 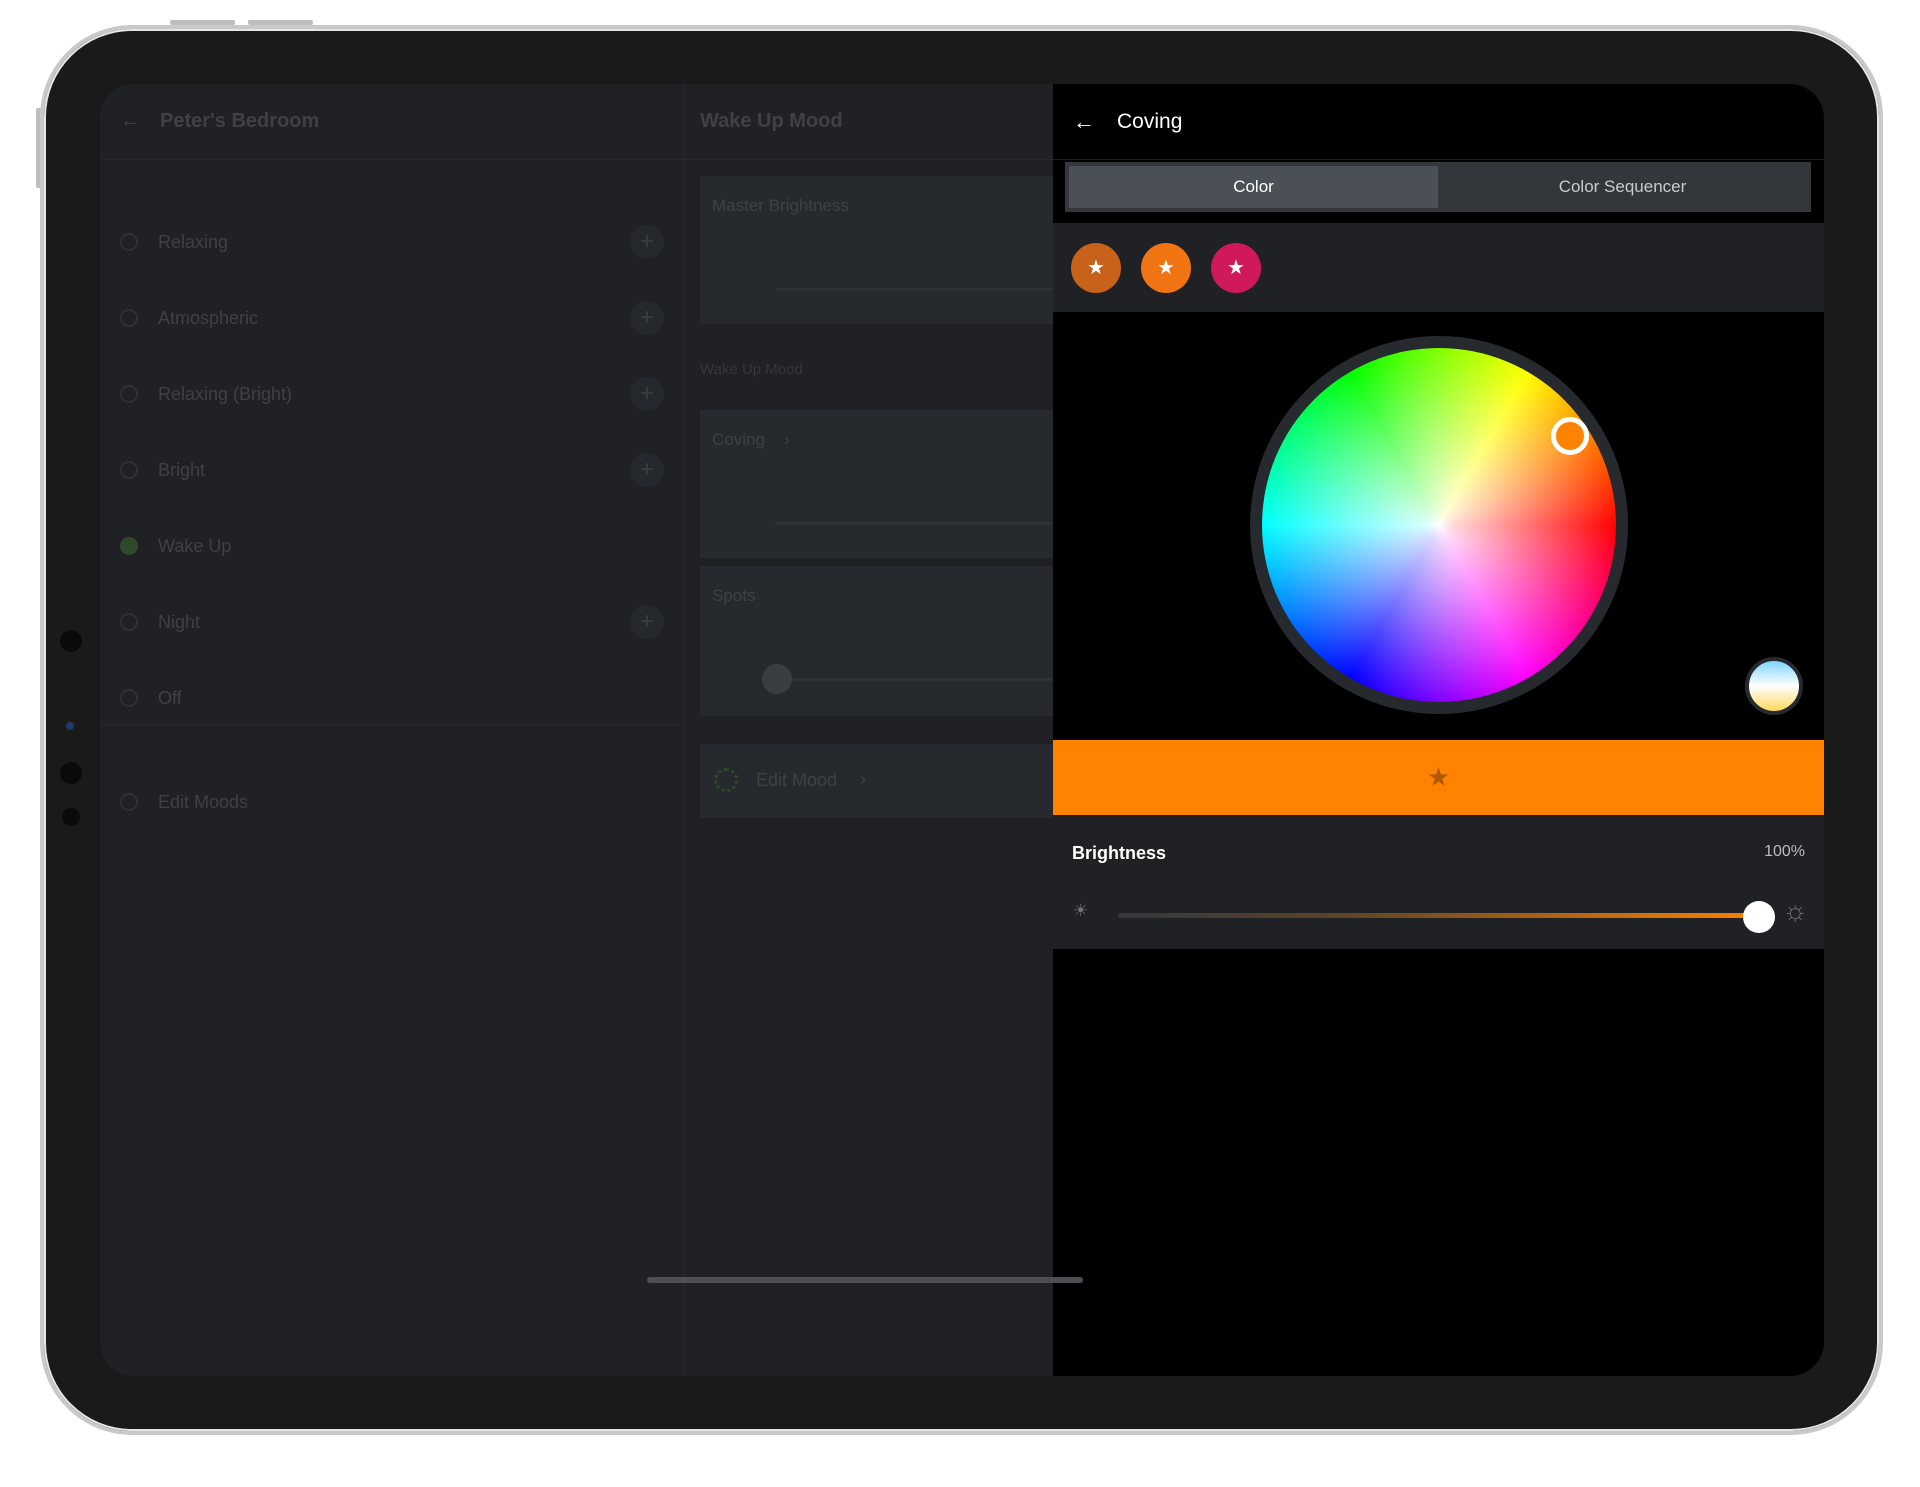 What do you see at coordinates (865, 1280) in the screenshot?
I see `home-indicator` at bounding box center [865, 1280].